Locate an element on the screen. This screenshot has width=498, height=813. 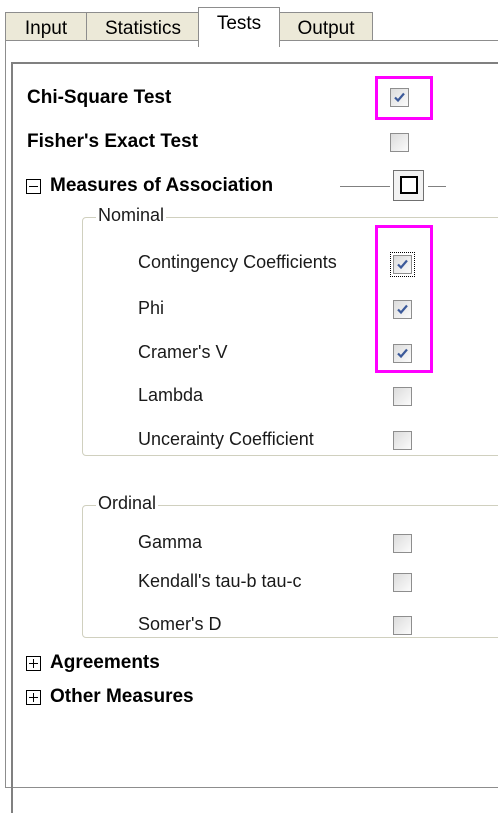
nominal-title: Nominal is located at coordinates (131, 215).